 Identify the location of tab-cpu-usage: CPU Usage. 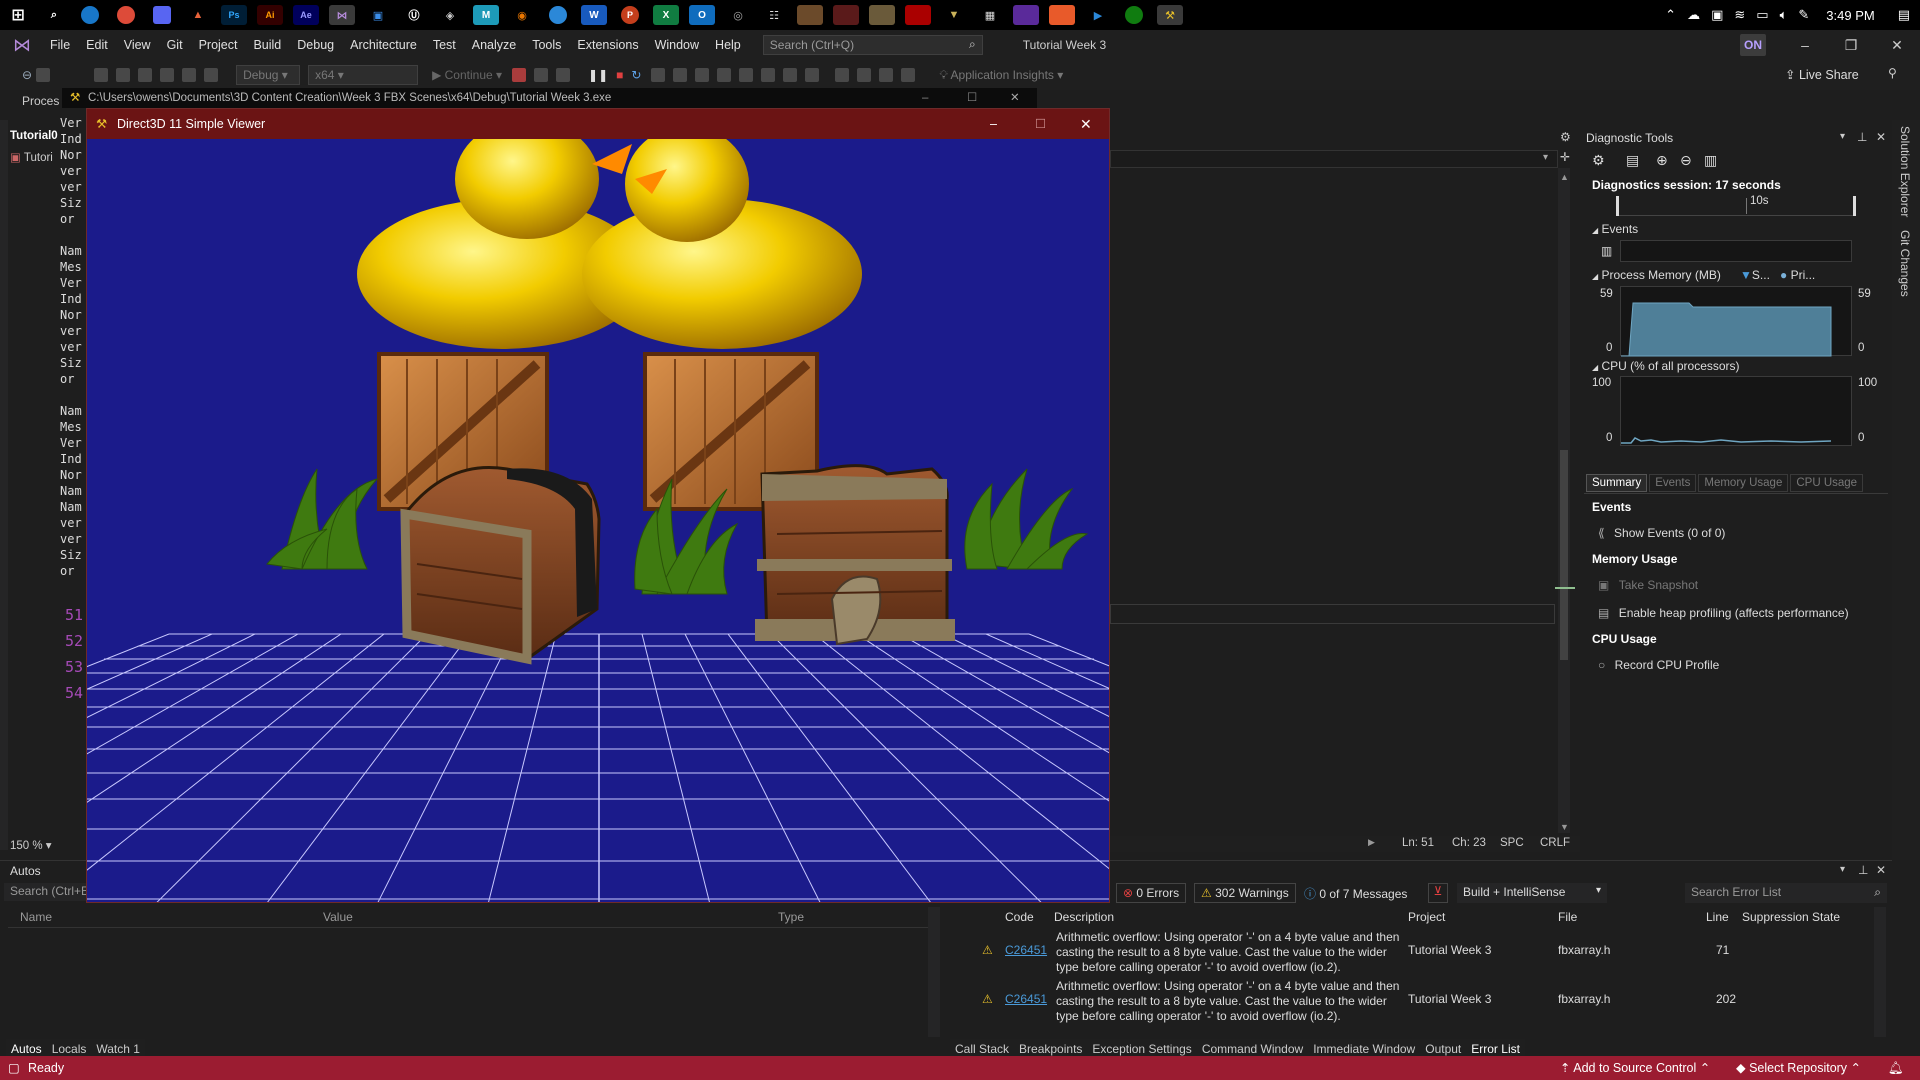
(1827, 483).